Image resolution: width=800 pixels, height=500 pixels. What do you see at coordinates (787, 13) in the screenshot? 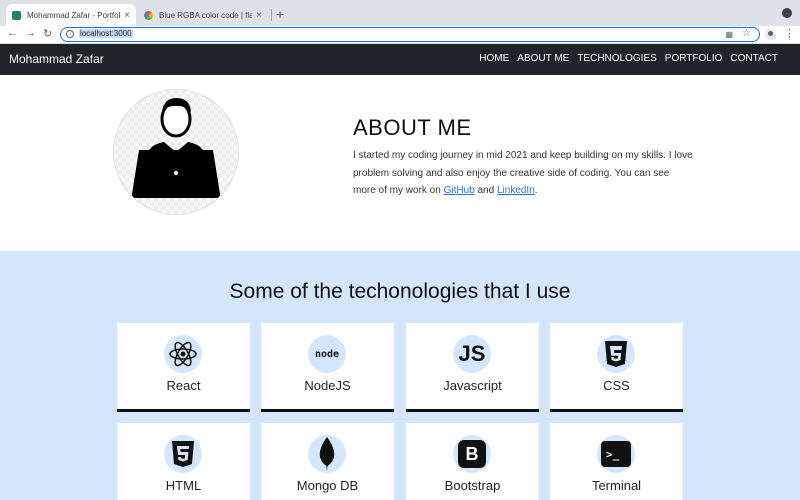
I see `tab-search-icon` at bounding box center [787, 13].